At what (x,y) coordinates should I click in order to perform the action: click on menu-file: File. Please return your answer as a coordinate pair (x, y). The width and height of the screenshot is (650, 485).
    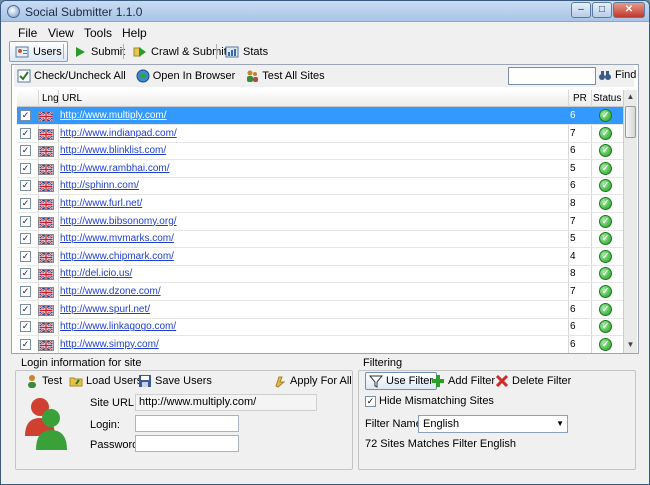
    Looking at the image, I should click on (27, 33).